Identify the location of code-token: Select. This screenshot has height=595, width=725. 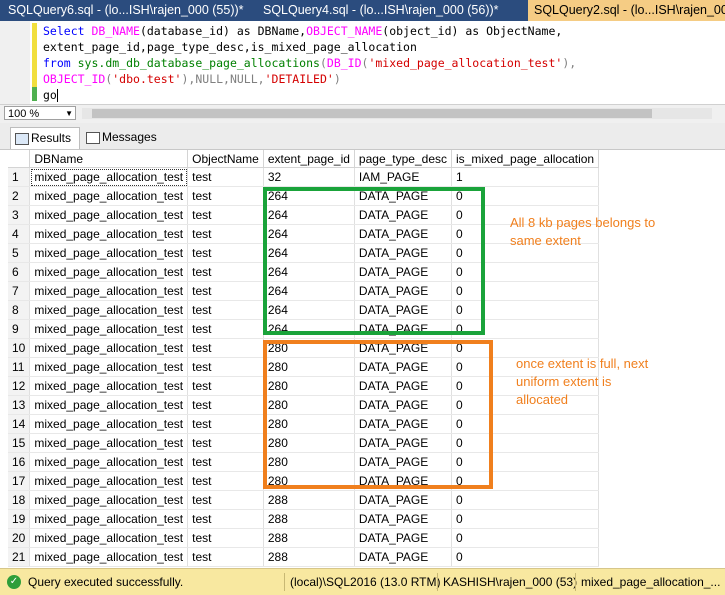
(67, 31).